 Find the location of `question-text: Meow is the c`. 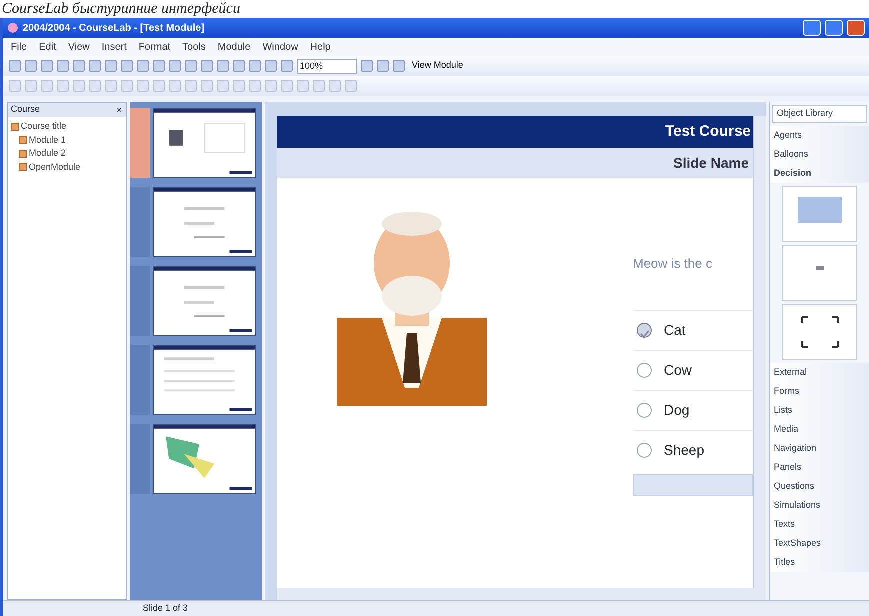

question-text: Meow is the c is located at coordinates (673, 264).